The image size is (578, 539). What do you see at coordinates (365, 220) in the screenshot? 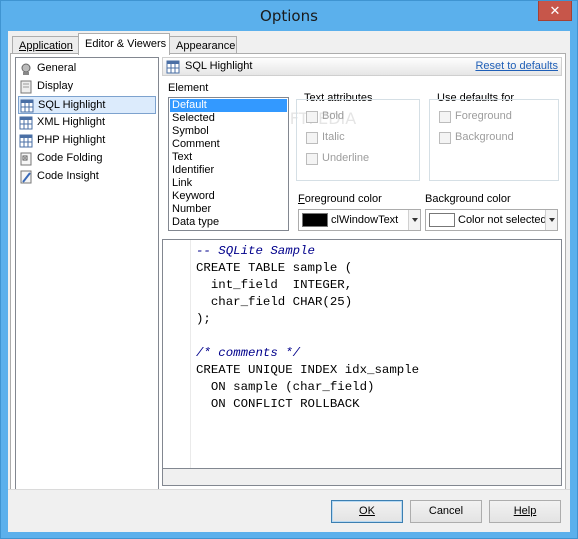
I see `foreground-color-value: clWindowText` at bounding box center [365, 220].